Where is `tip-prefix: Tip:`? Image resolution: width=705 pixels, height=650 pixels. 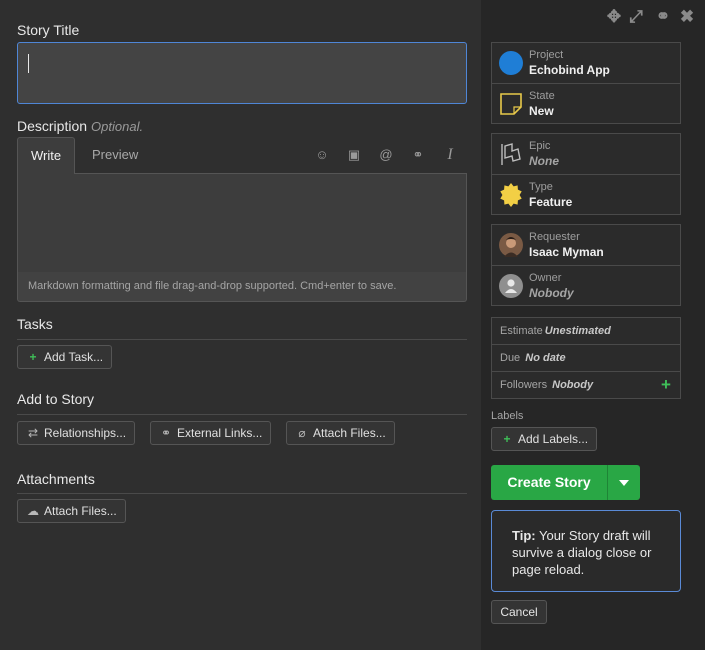
tip-prefix: Tip: is located at coordinates (524, 535).